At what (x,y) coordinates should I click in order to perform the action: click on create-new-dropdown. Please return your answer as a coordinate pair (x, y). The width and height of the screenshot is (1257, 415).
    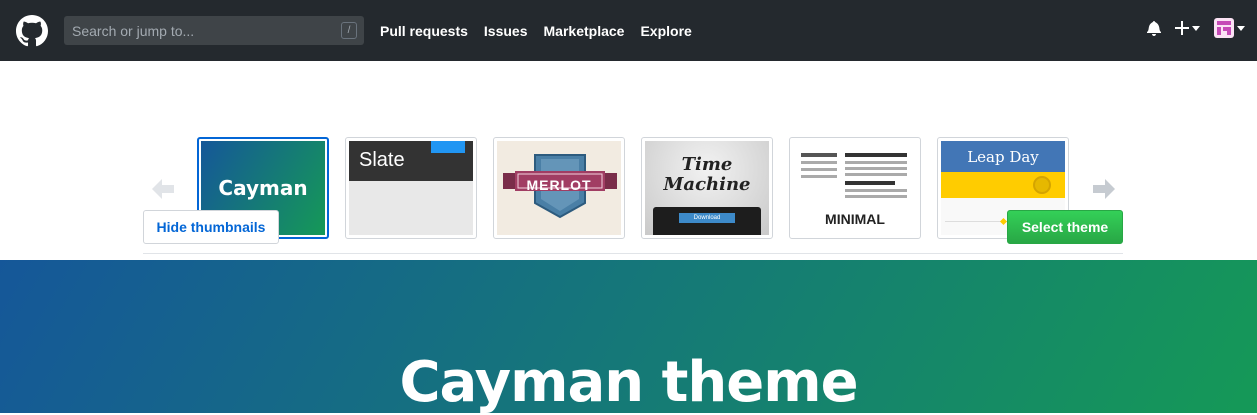
    Looking at the image, I should click on (1187, 28).